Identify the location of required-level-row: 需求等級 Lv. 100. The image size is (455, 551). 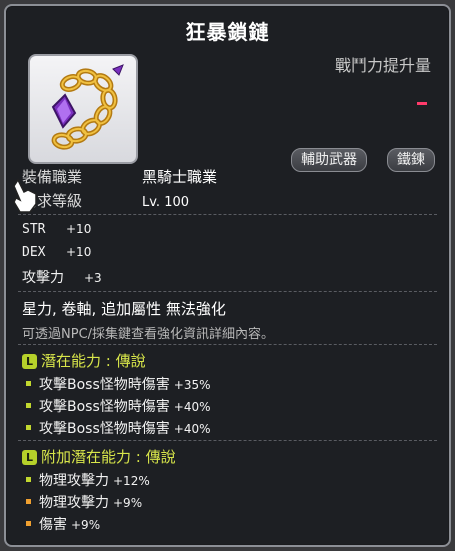
(105, 200).